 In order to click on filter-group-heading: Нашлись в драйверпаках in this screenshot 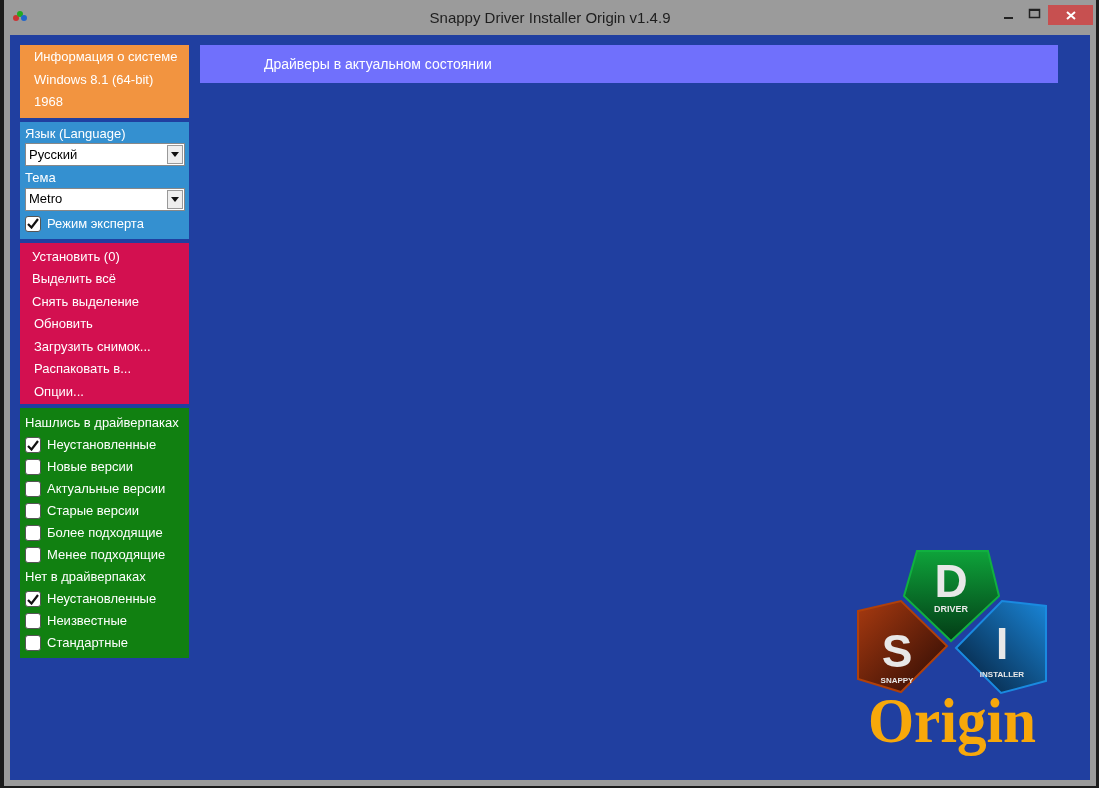, I will do `click(102, 423)`.